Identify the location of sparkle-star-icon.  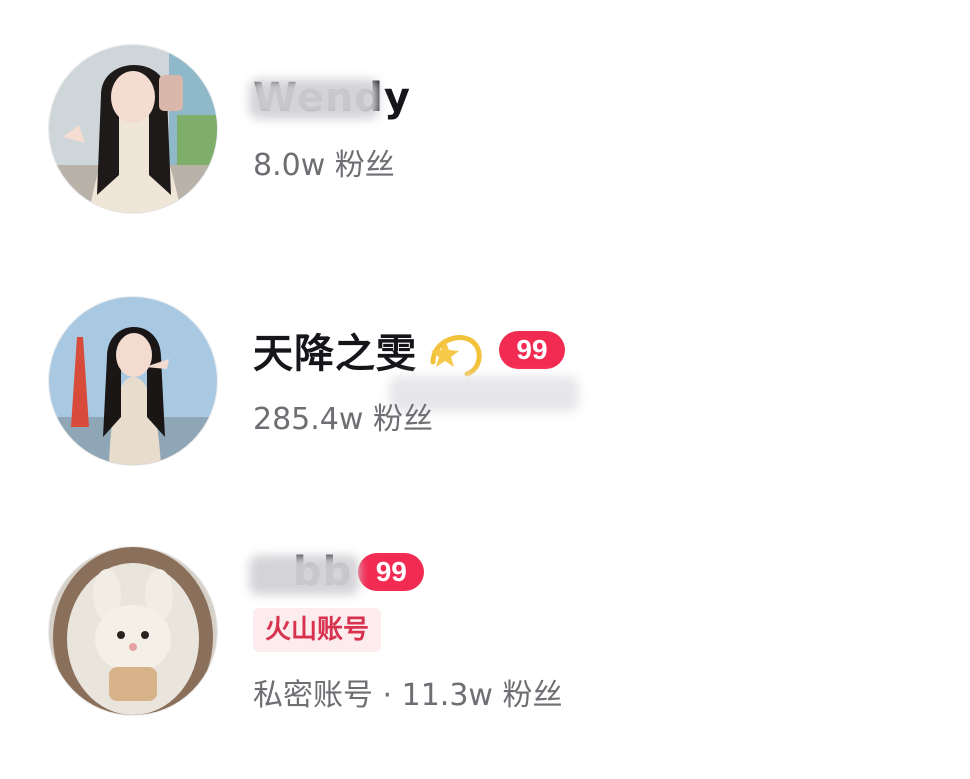
(456, 356).